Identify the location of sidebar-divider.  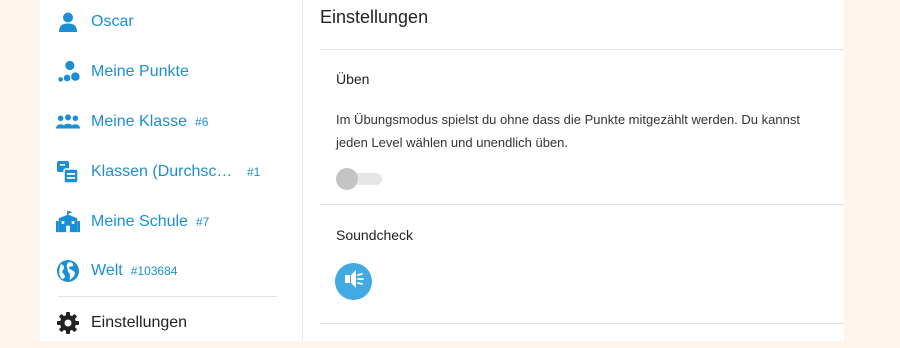
(167, 296).